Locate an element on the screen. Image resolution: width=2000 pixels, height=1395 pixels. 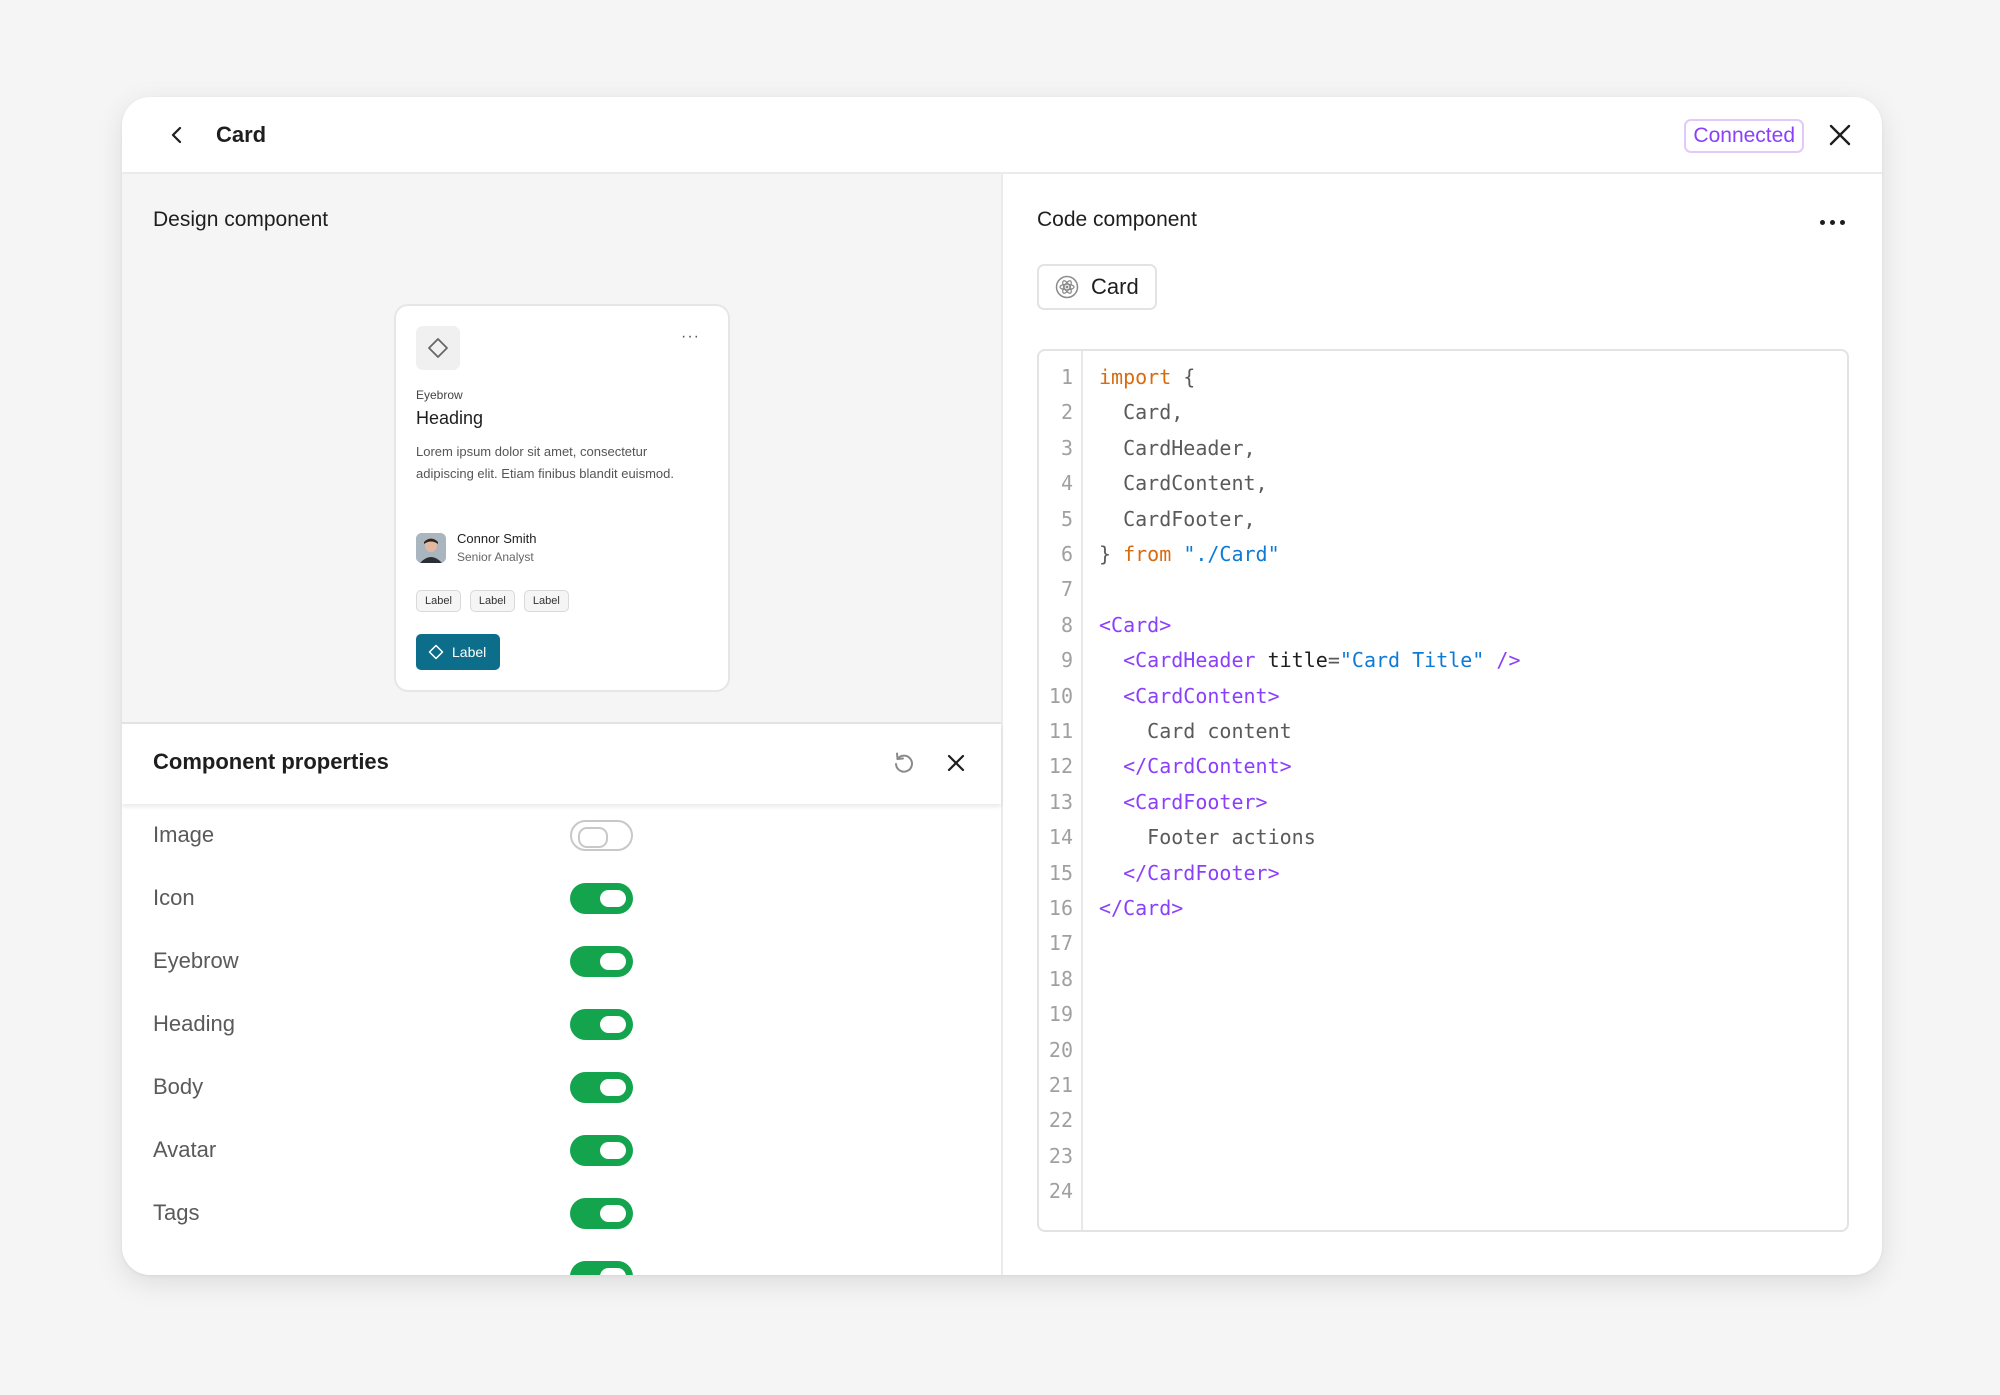
avatar is located at coordinates (431, 548).